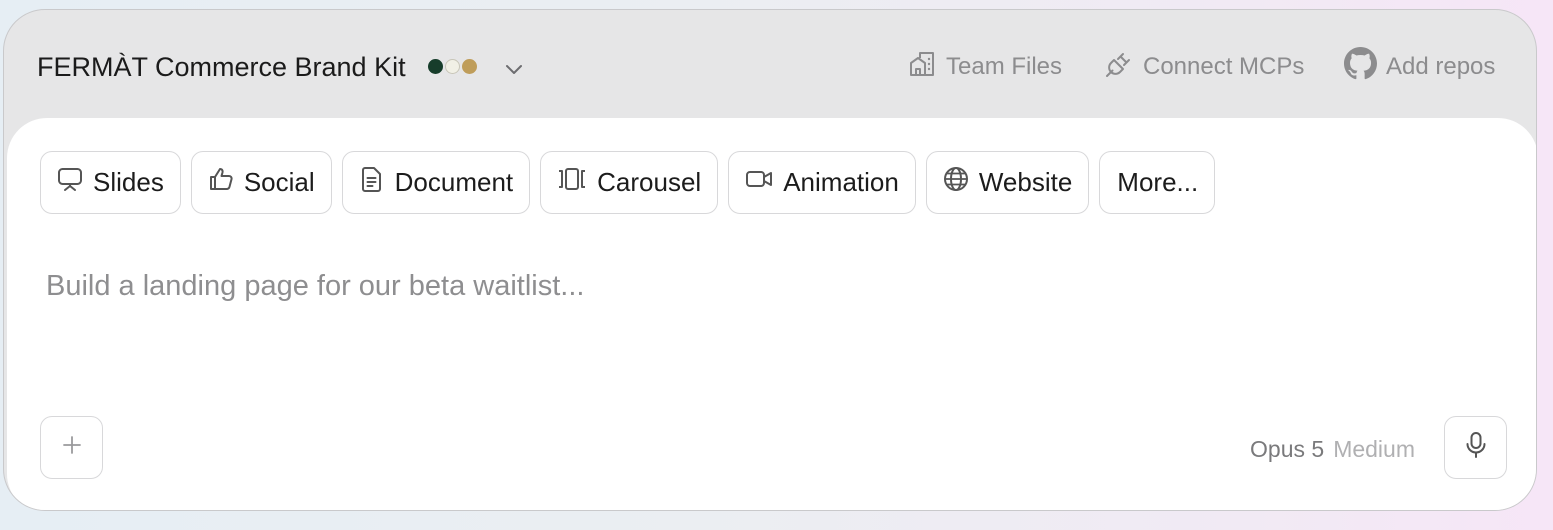 The height and width of the screenshot is (530, 1553). What do you see at coordinates (128, 182) in the screenshot?
I see `chip-label: Slides` at bounding box center [128, 182].